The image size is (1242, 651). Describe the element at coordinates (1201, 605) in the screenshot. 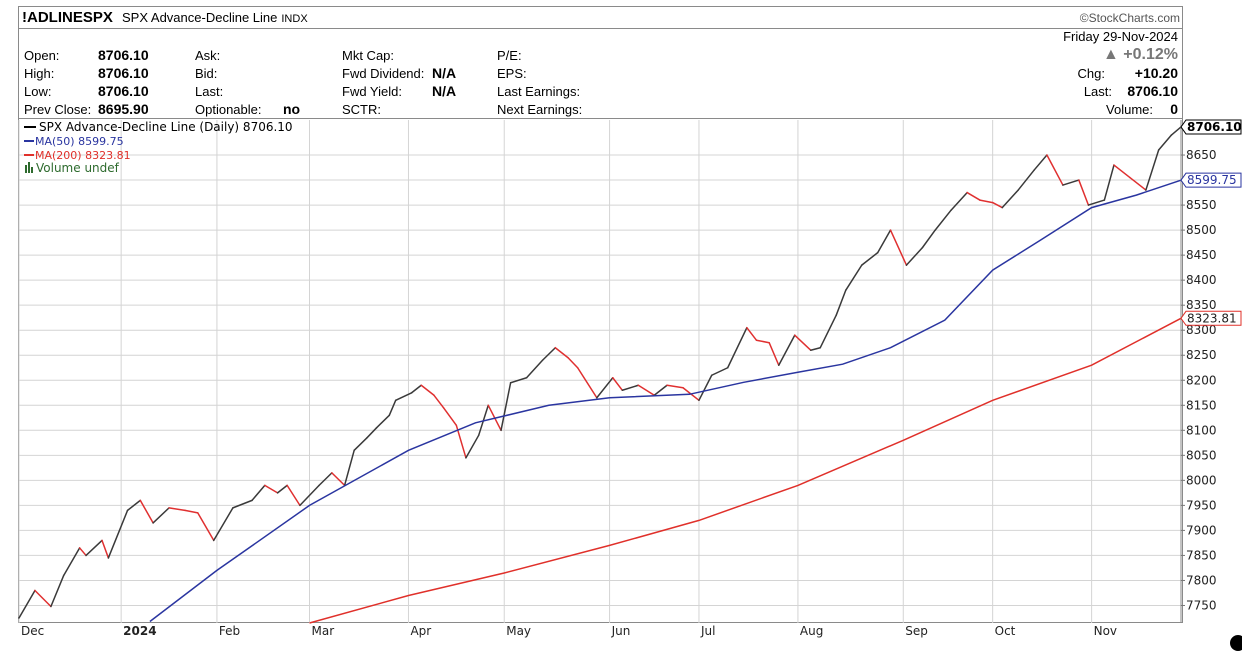

I see `y-tick-label: 7750` at that location.